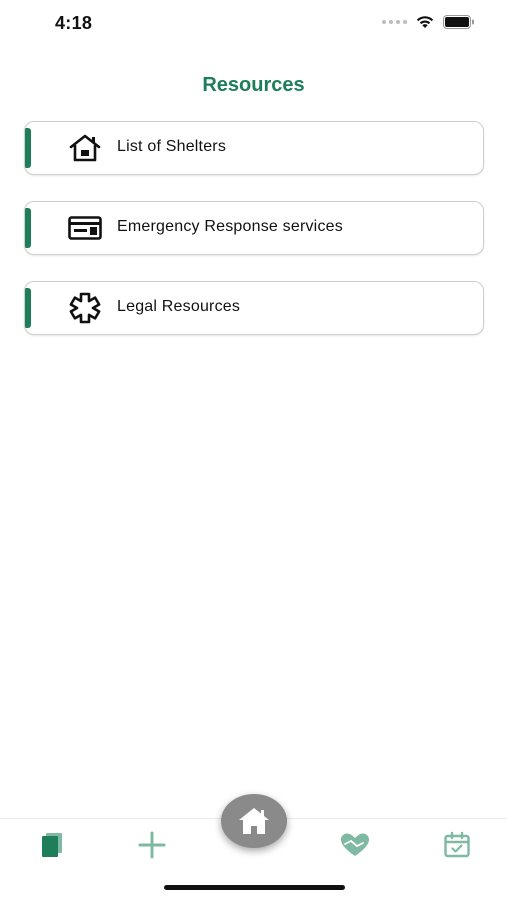 The image size is (507, 901). I want to click on page-title: Resources, so click(253, 85).